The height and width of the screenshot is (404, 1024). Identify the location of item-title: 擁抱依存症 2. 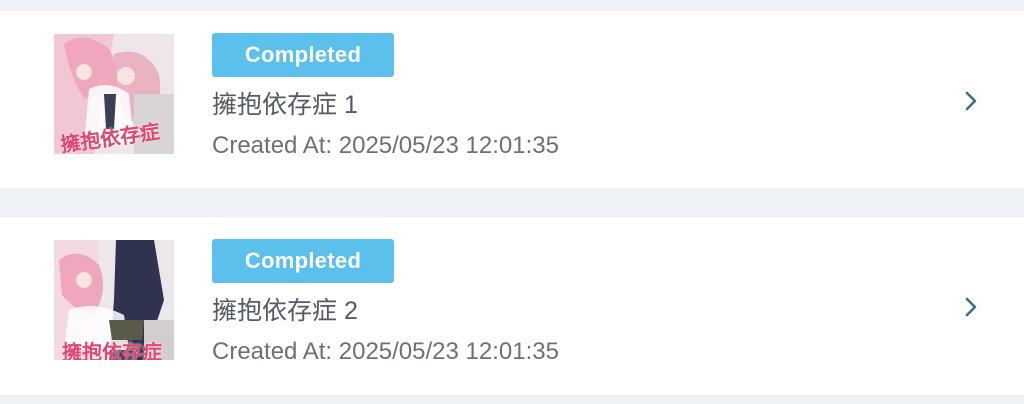
(285, 311).